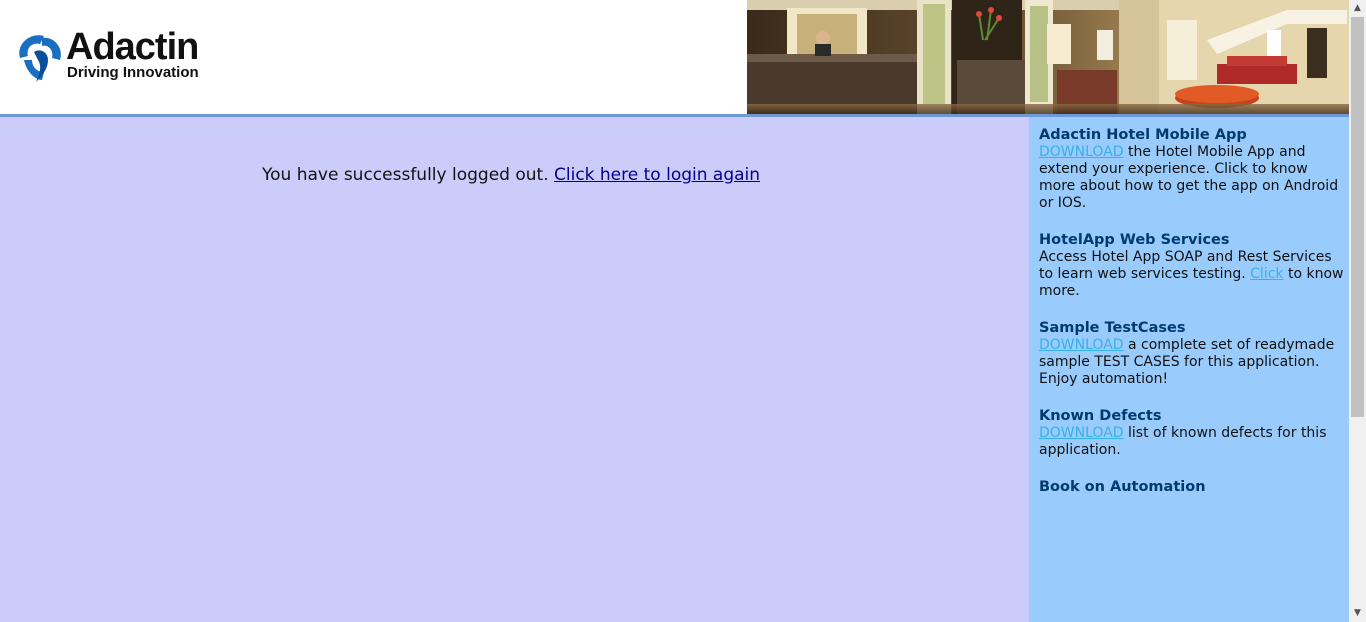  Describe the element at coordinates (132, 47) in the screenshot. I see `logo-title: Adactin` at that location.